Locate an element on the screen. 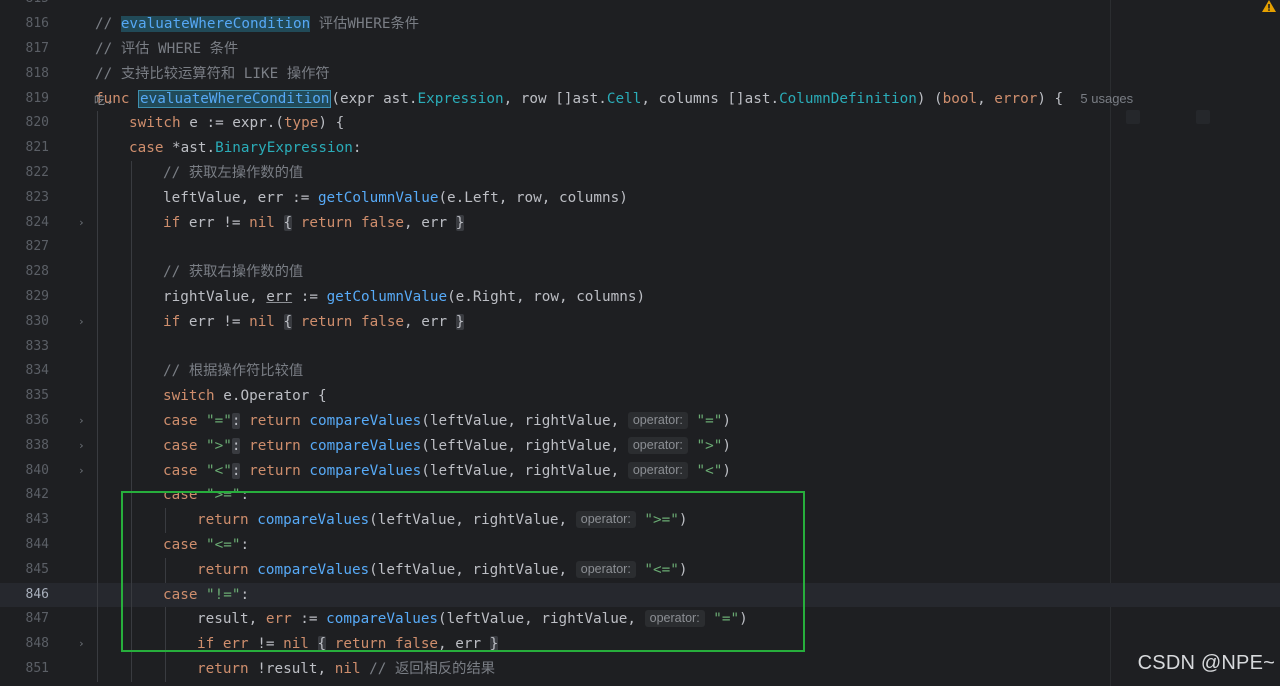 This screenshot has width=1280, height=686. code-token: ) ( is located at coordinates (929, 98).